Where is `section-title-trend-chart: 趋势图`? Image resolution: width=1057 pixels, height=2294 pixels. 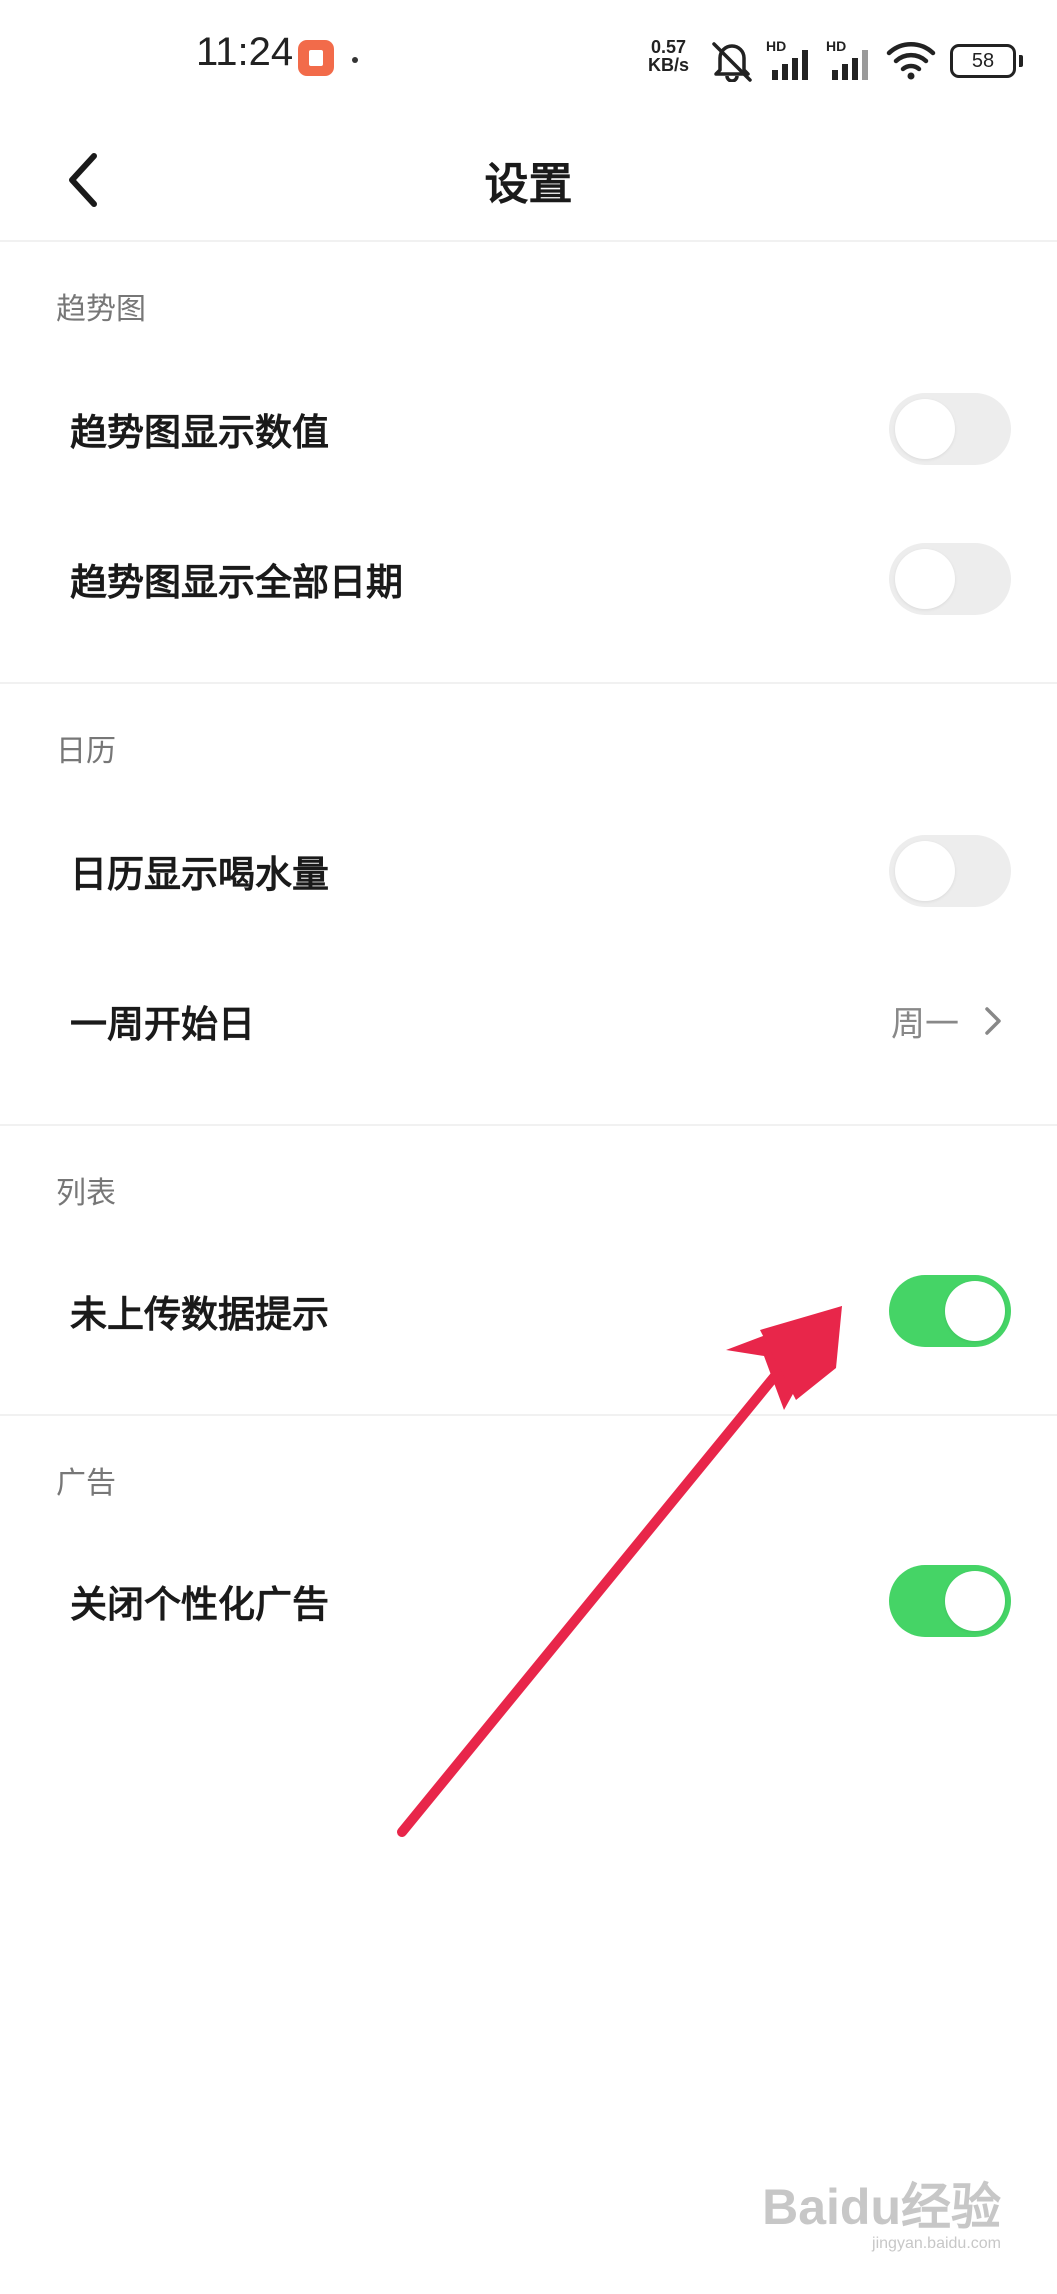 section-title-trend-chart: 趋势图 is located at coordinates (101, 309).